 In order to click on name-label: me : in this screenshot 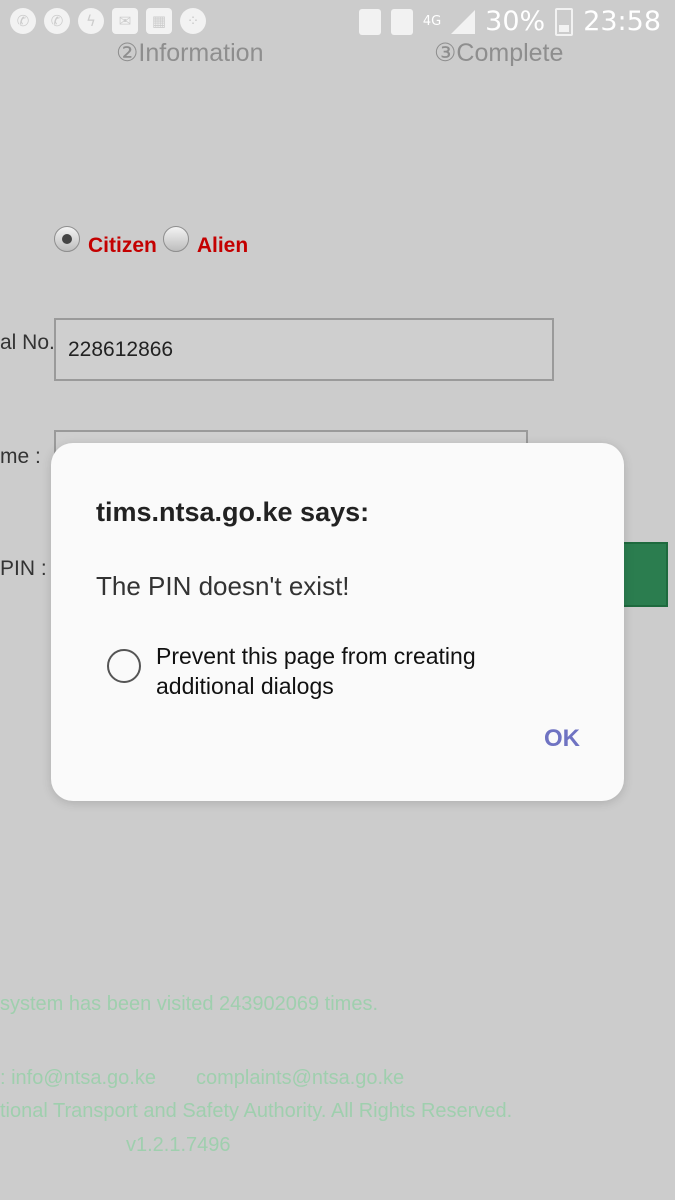, I will do `click(20, 456)`.